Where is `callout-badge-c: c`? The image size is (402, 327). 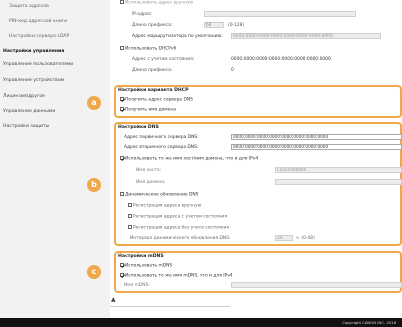 callout-badge-c: c is located at coordinates (94, 272).